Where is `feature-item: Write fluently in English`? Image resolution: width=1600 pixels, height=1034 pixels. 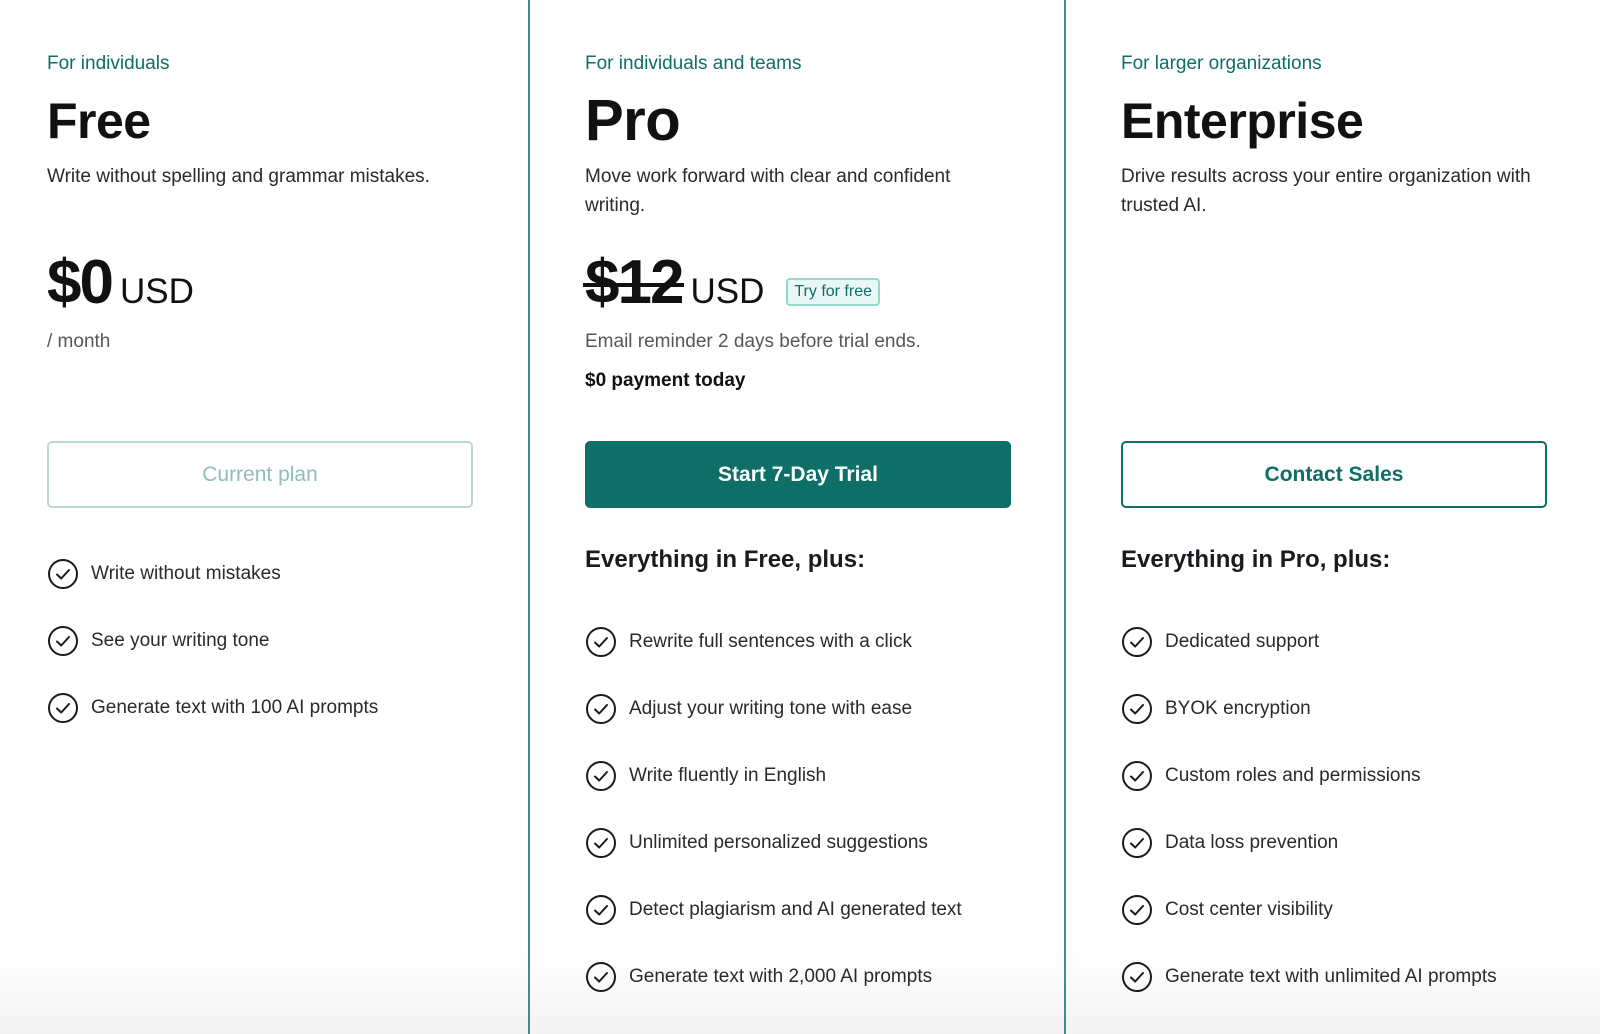 feature-item: Write fluently in English is located at coordinates (773, 775).